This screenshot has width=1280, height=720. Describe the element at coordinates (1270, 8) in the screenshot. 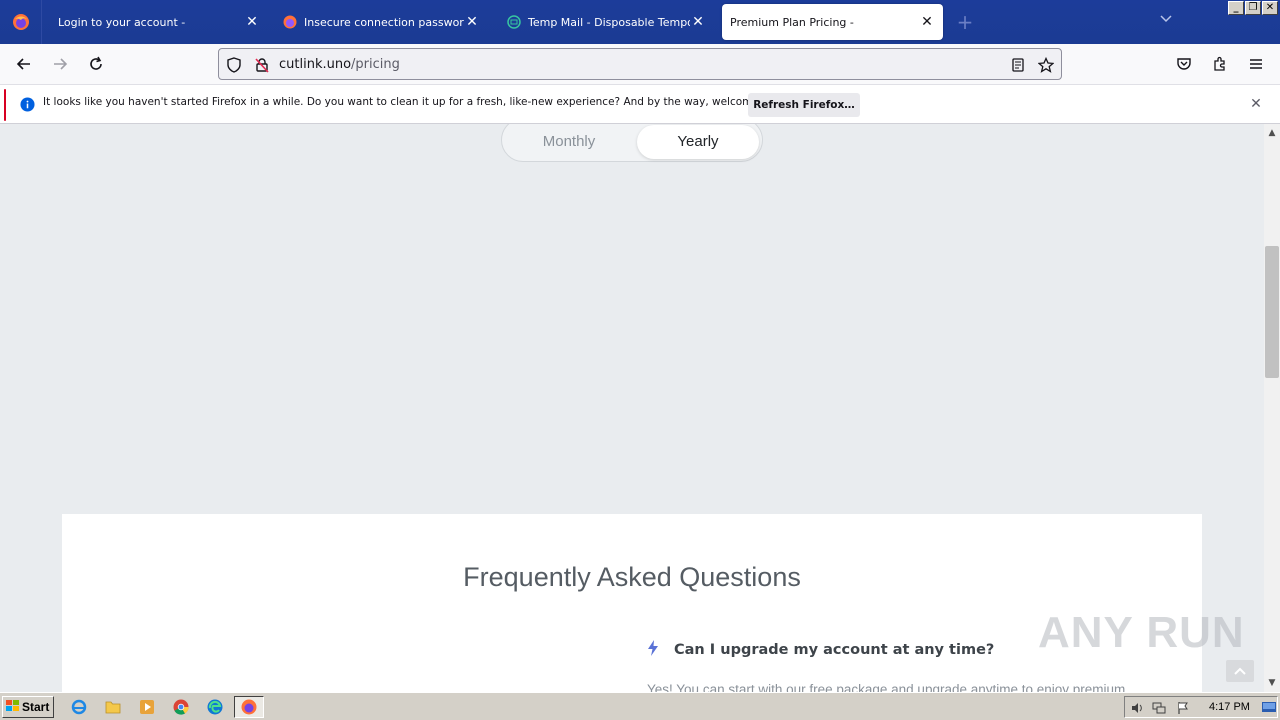

I see `close-window-icon: ✕` at that location.